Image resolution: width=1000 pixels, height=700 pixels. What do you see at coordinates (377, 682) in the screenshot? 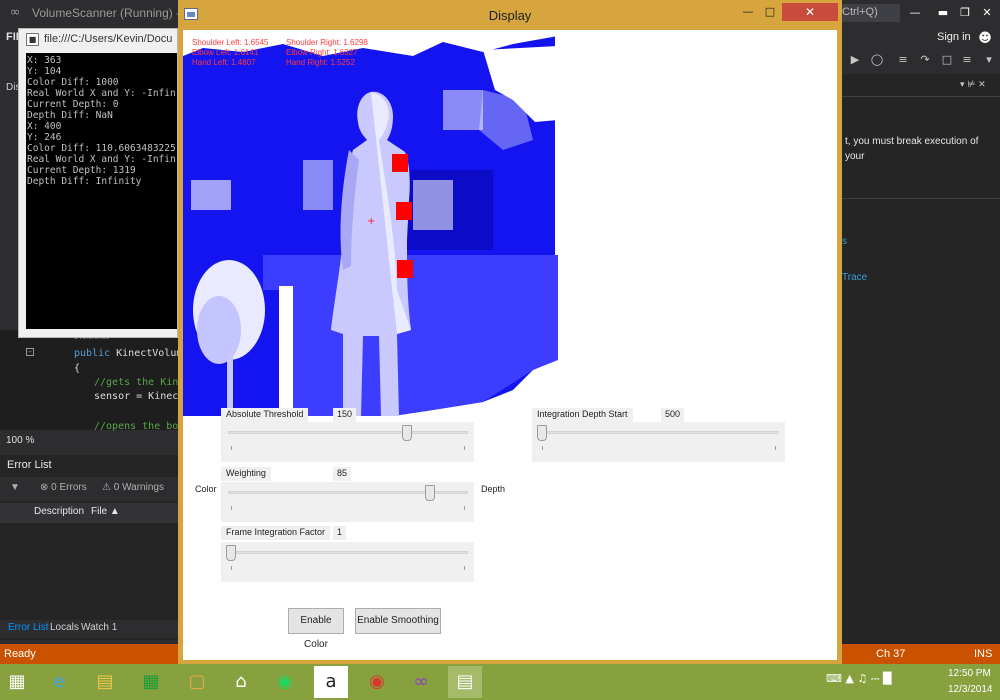
I see `chrome-icon: ◉` at bounding box center [377, 682].